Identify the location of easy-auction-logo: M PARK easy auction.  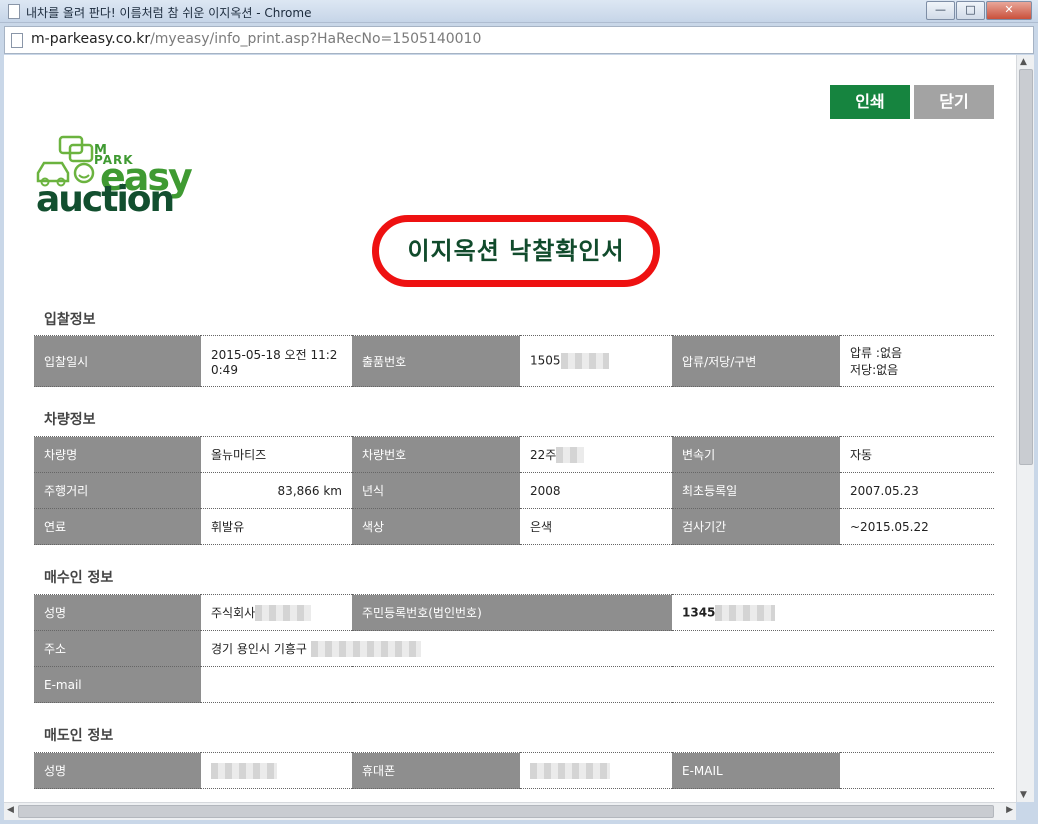
(112, 177).